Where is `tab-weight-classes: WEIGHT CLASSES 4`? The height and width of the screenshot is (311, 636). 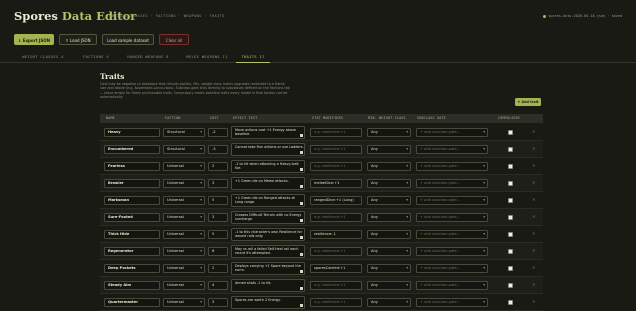 tab-weight-classes: WEIGHT CLASSES 4 is located at coordinates (43, 57).